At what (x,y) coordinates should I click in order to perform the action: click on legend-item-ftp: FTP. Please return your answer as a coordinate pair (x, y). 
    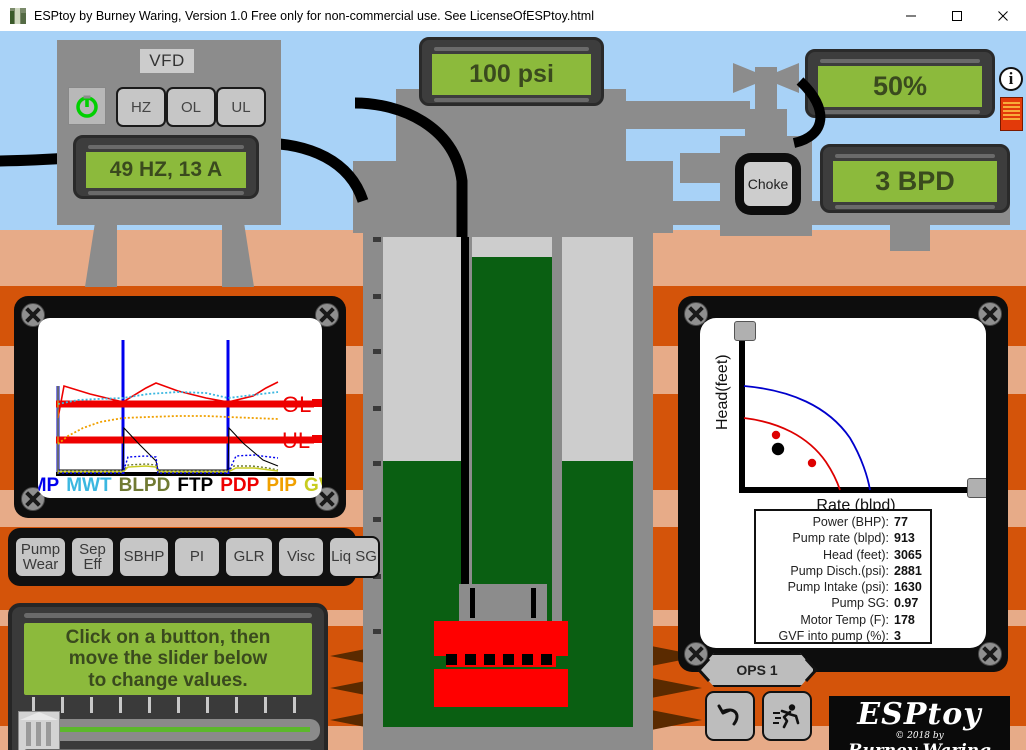
    Looking at the image, I should click on (195, 485).